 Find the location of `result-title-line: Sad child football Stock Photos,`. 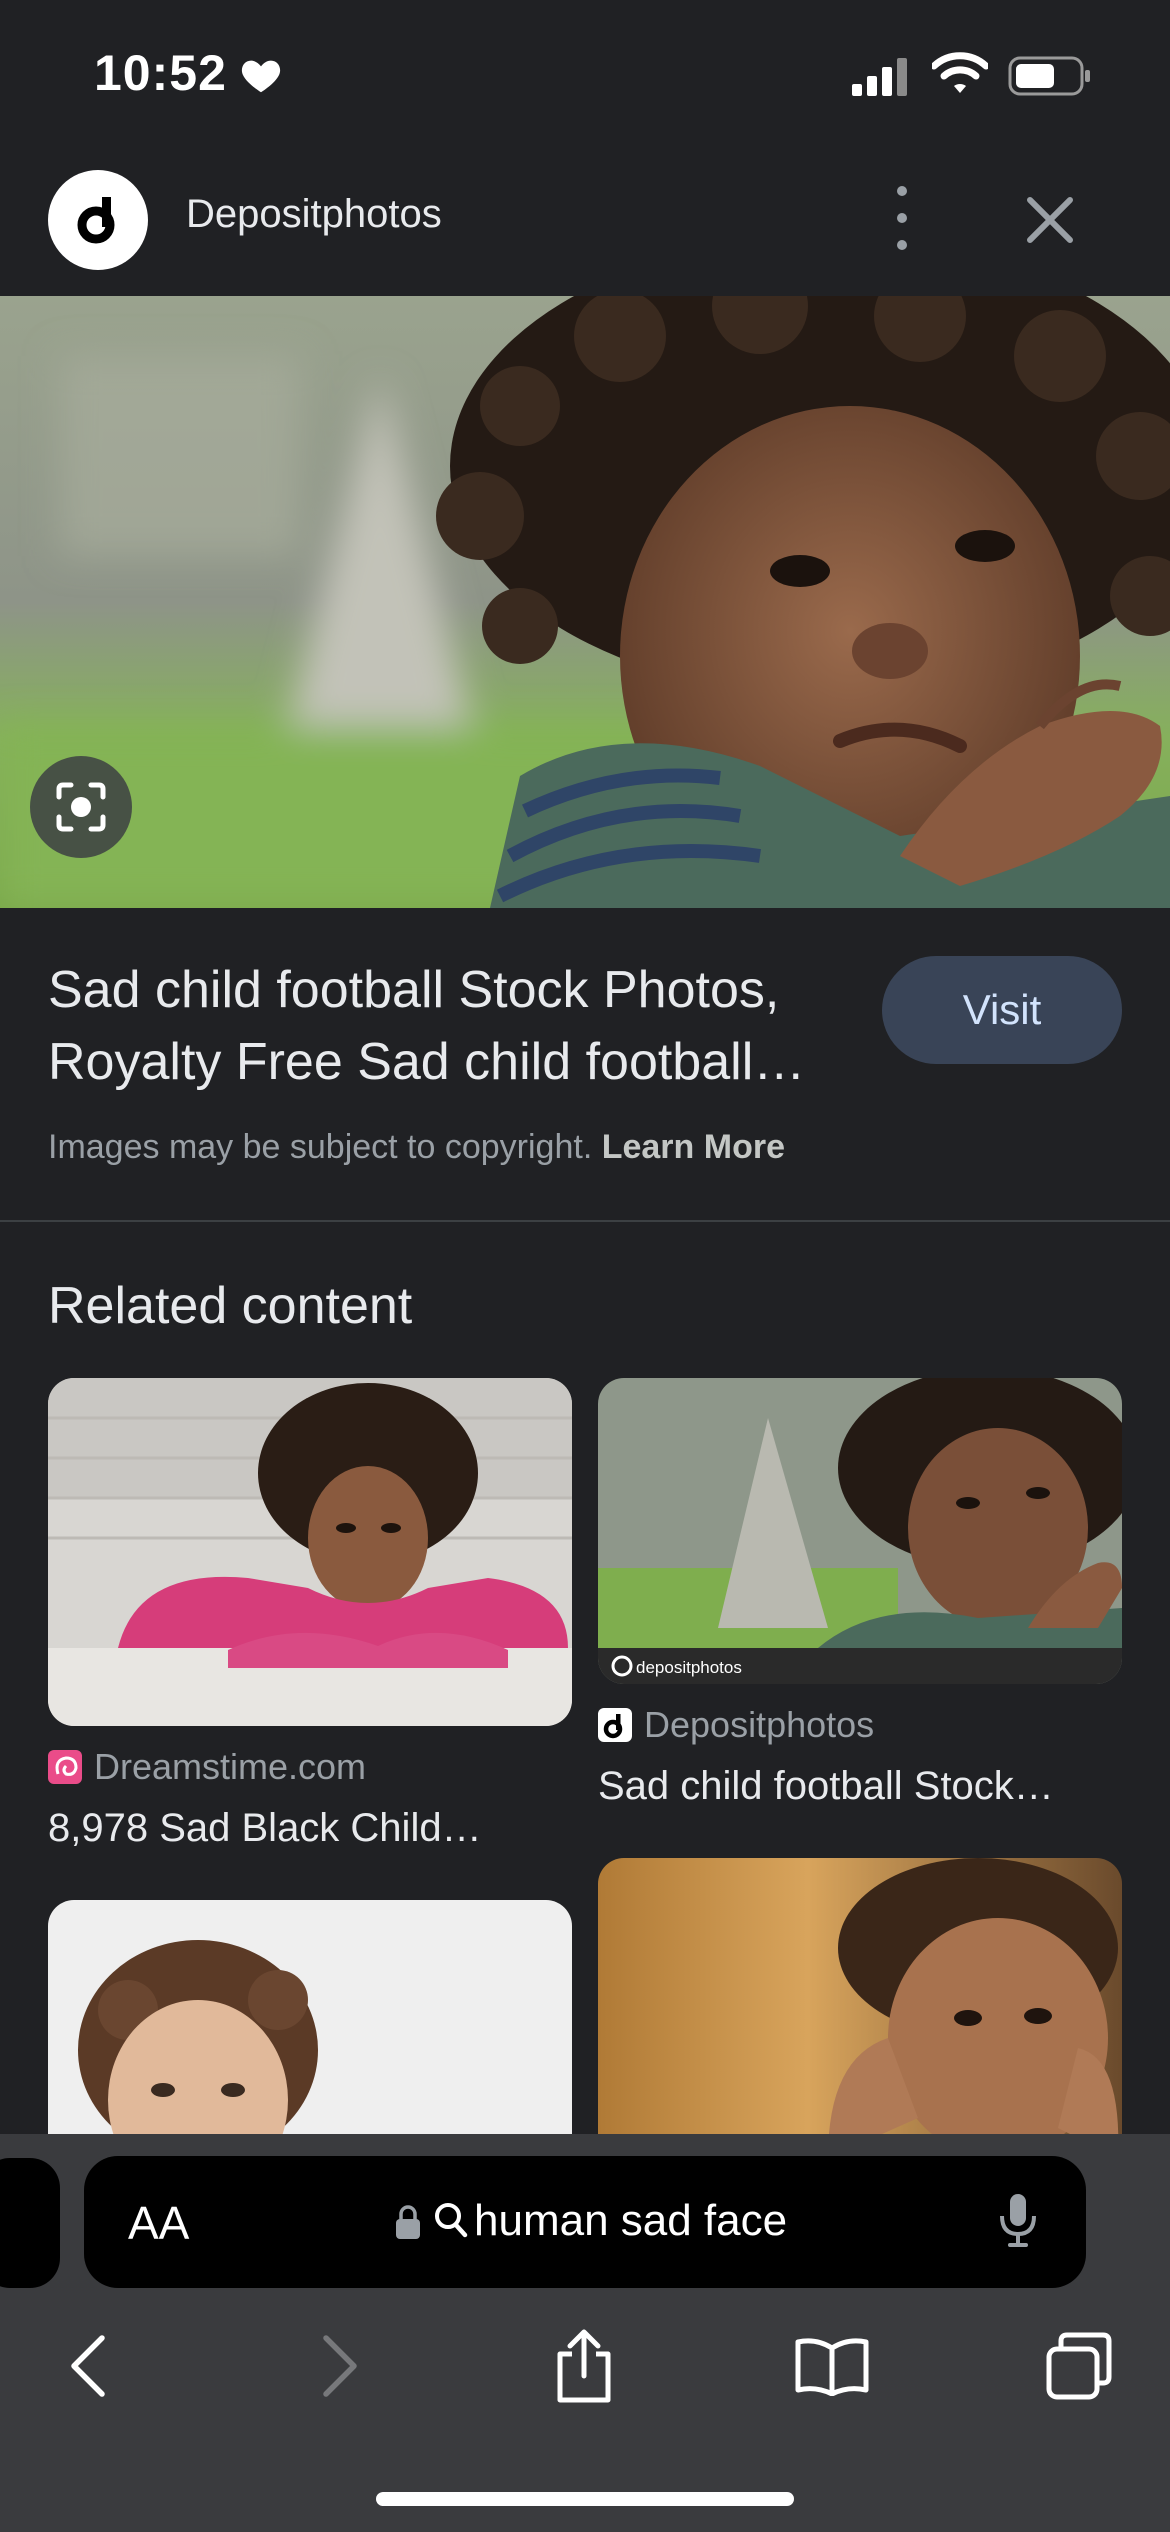

result-title-line: Sad child football Stock Photos, is located at coordinates (414, 990).